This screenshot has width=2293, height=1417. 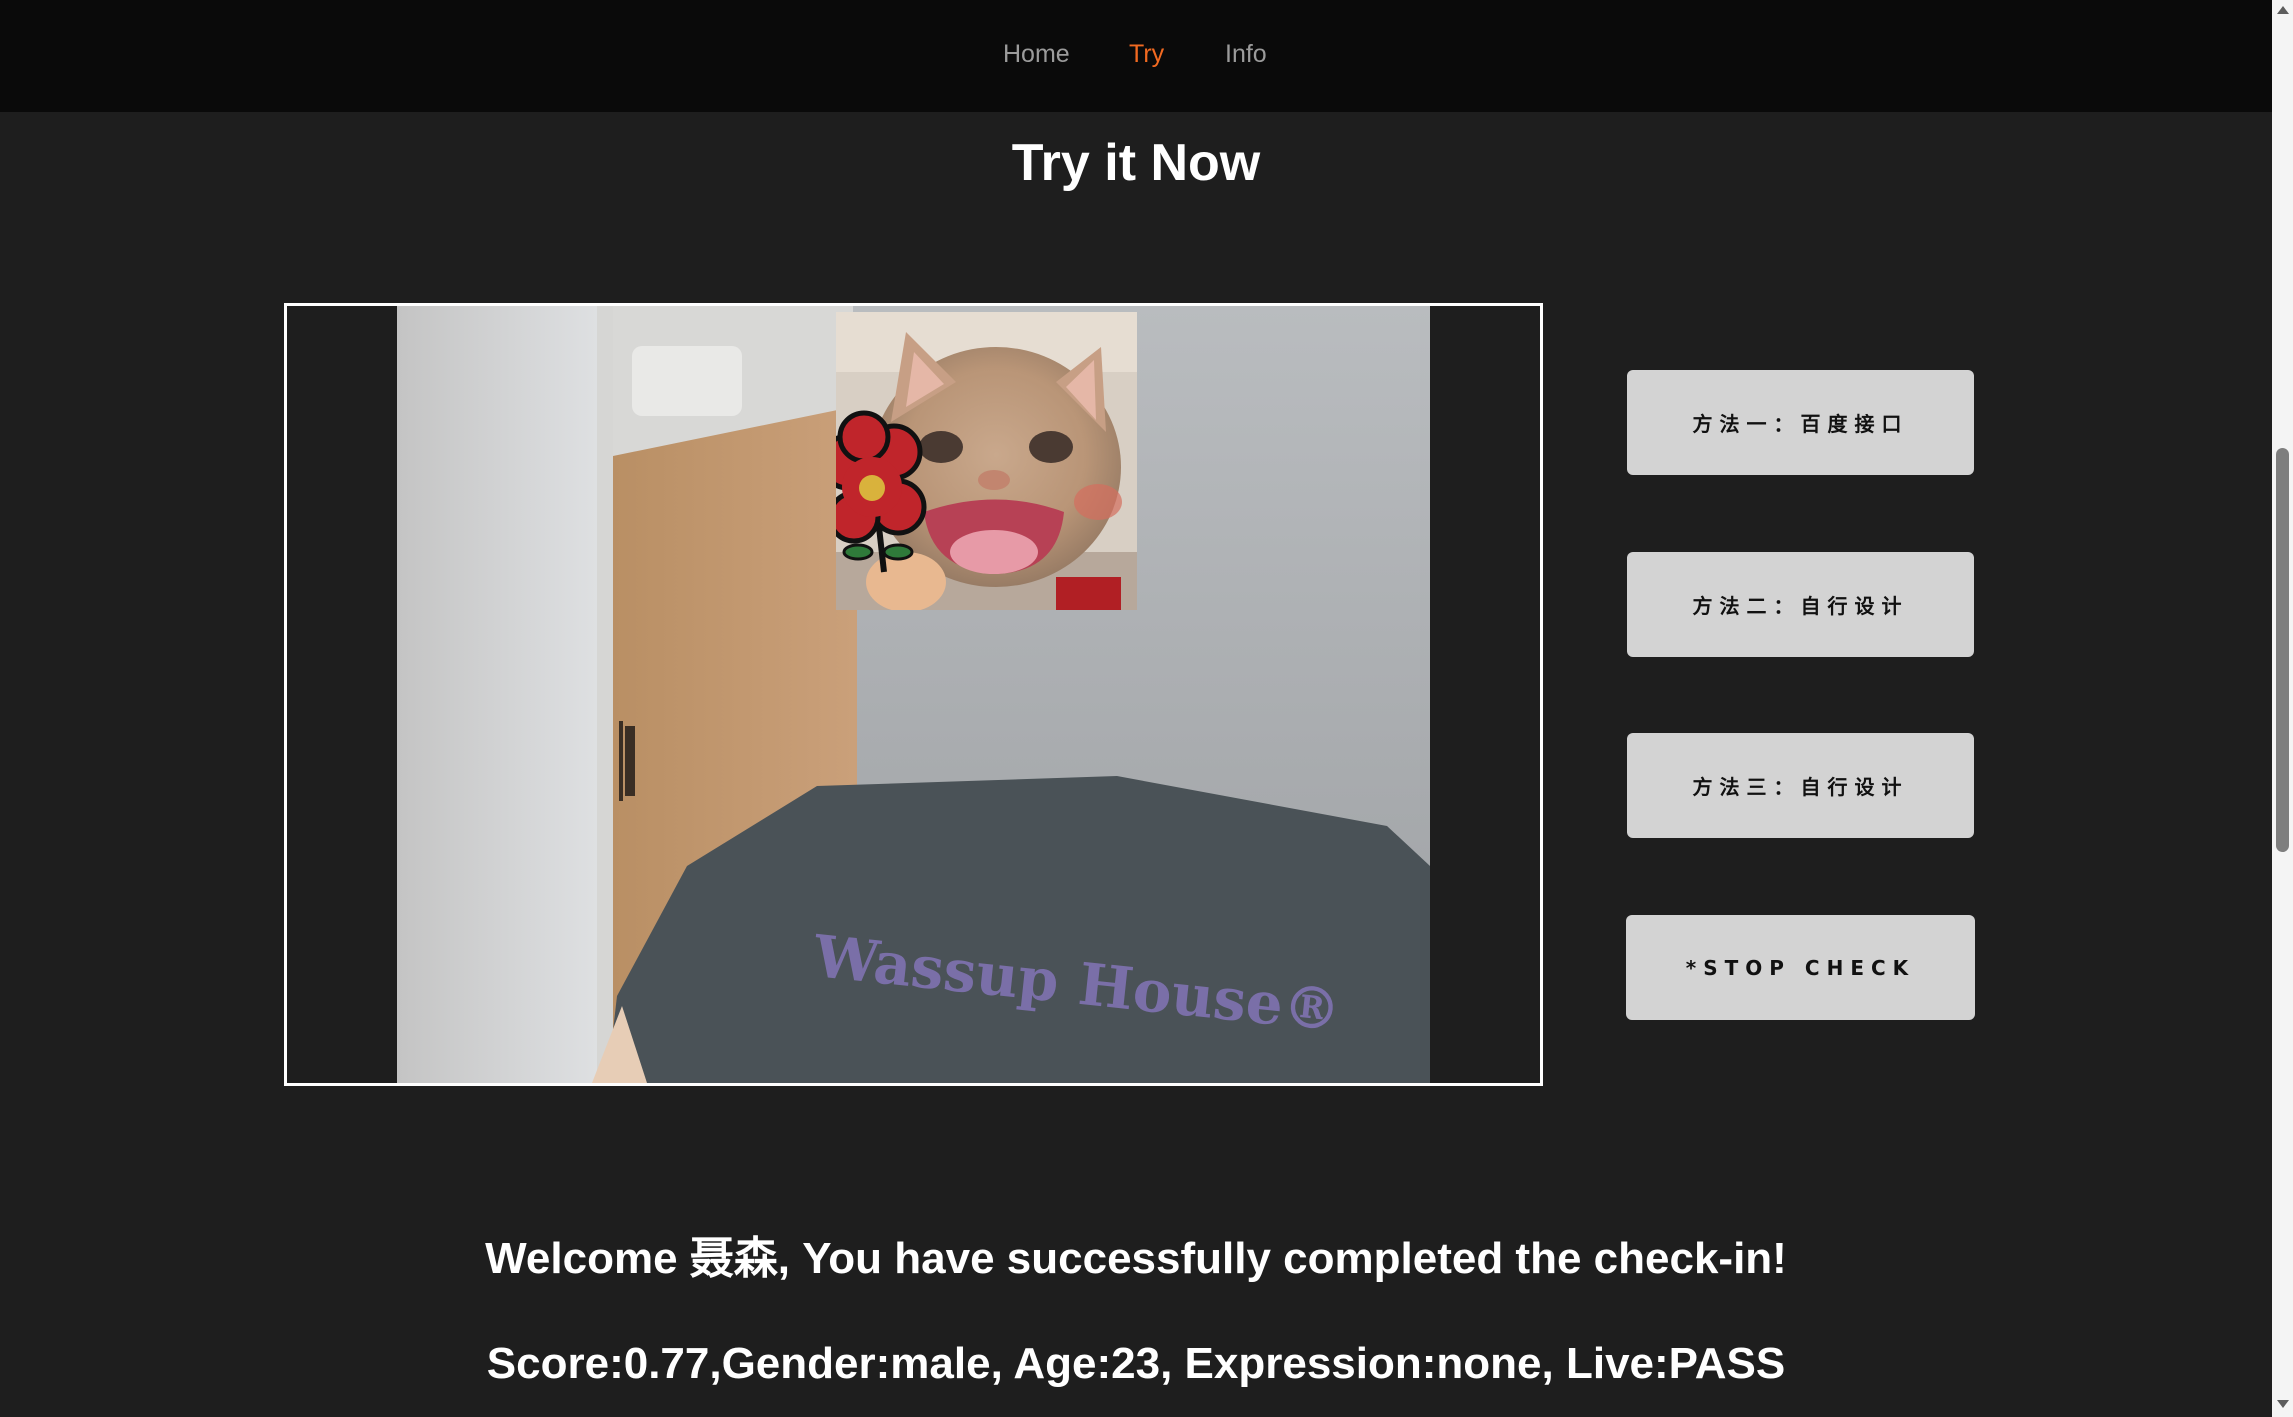 I want to click on cat-face-sticker, so click(x=986, y=461).